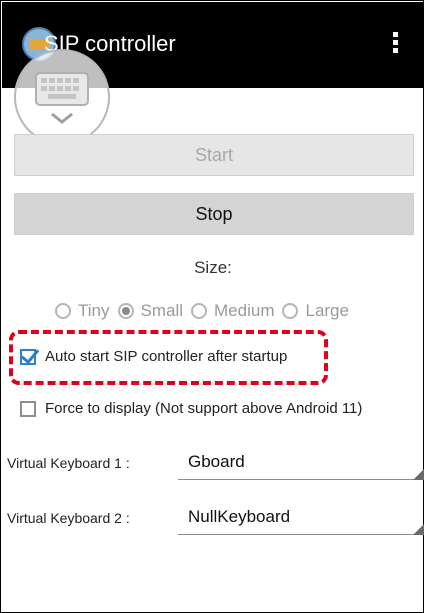 The height and width of the screenshot is (613, 424). What do you see at coordinates (301, 520) in the screenshot?
I see `virtual-keyboard-2-spinner: NullKeyboard` at bounding box center [301, 520].